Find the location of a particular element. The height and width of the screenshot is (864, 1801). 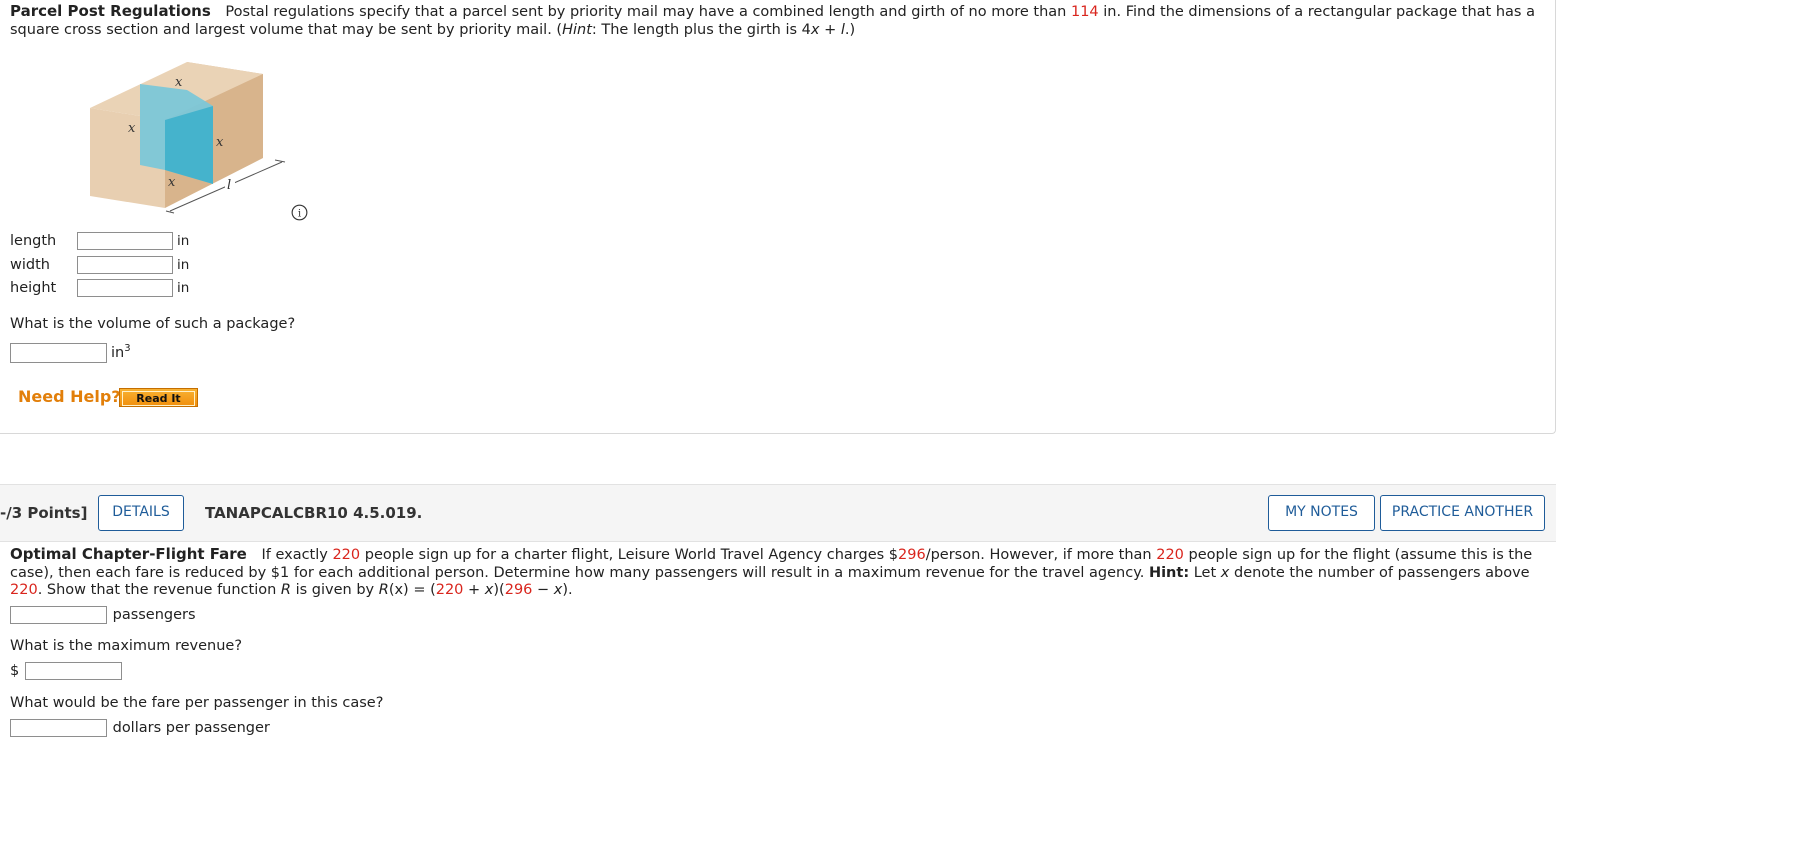

width-input is located at coordinates (125, 265).